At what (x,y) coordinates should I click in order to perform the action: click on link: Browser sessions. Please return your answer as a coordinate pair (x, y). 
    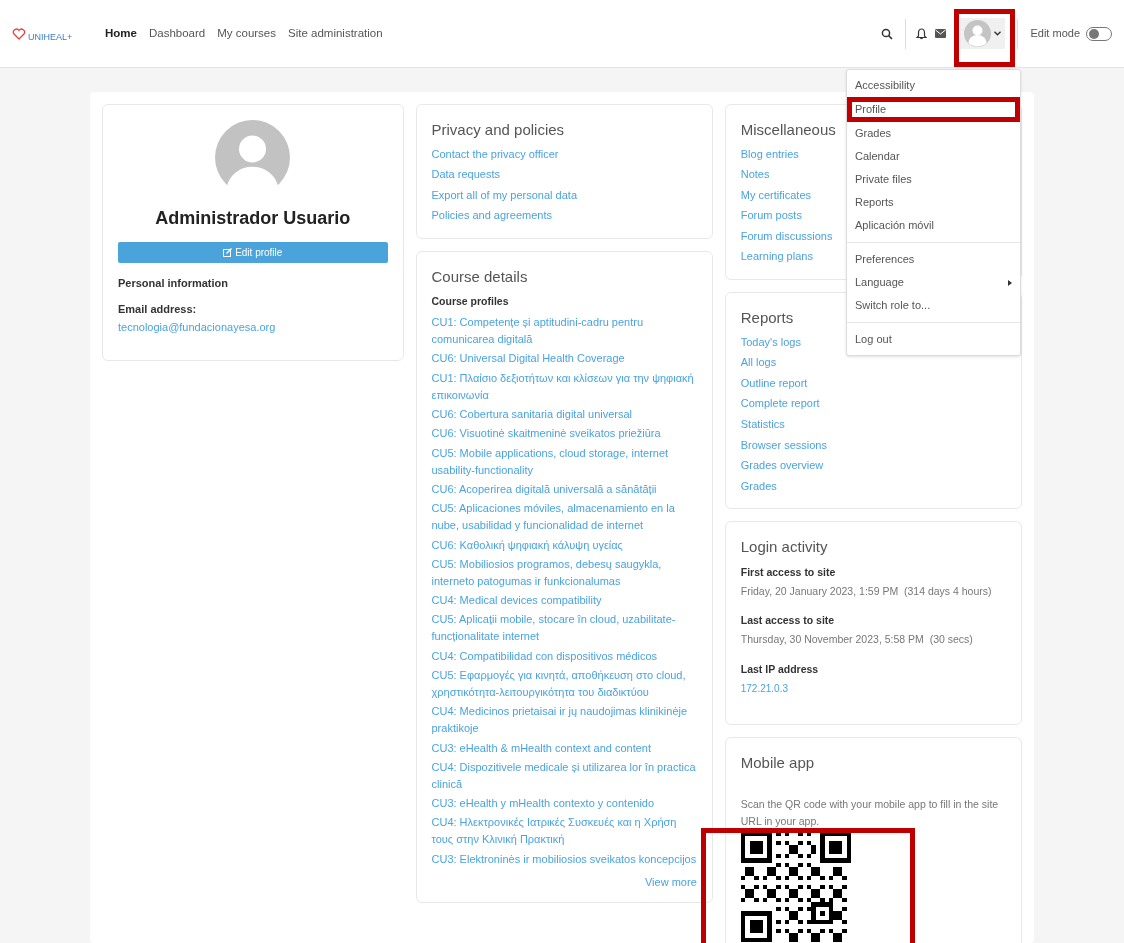
    Looking at the image, I should click on (783, 445).